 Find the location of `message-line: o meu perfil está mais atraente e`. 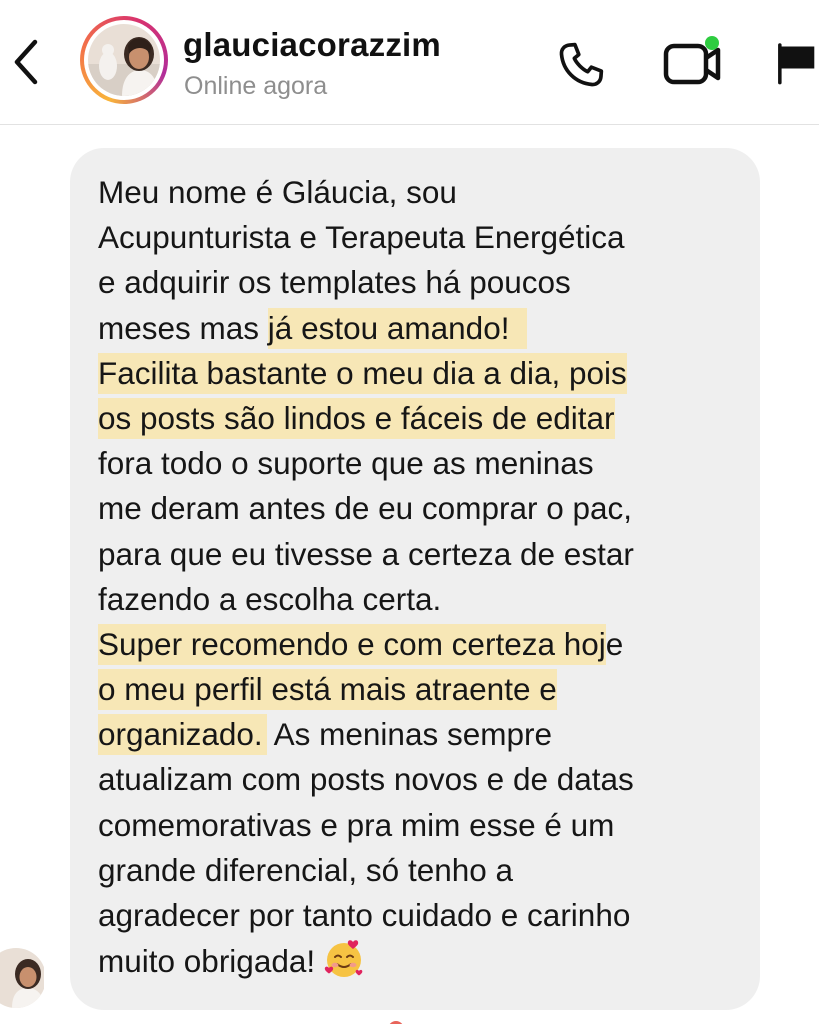

message-line: o meu perfil está mais atraente e is located at coordinates (418, 689).